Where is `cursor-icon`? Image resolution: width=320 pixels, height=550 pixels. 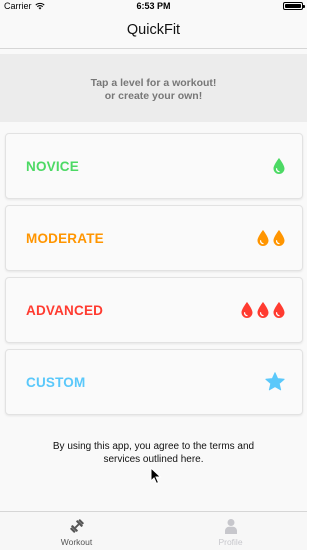 cursor-icon is located at coordinates (156, 476).